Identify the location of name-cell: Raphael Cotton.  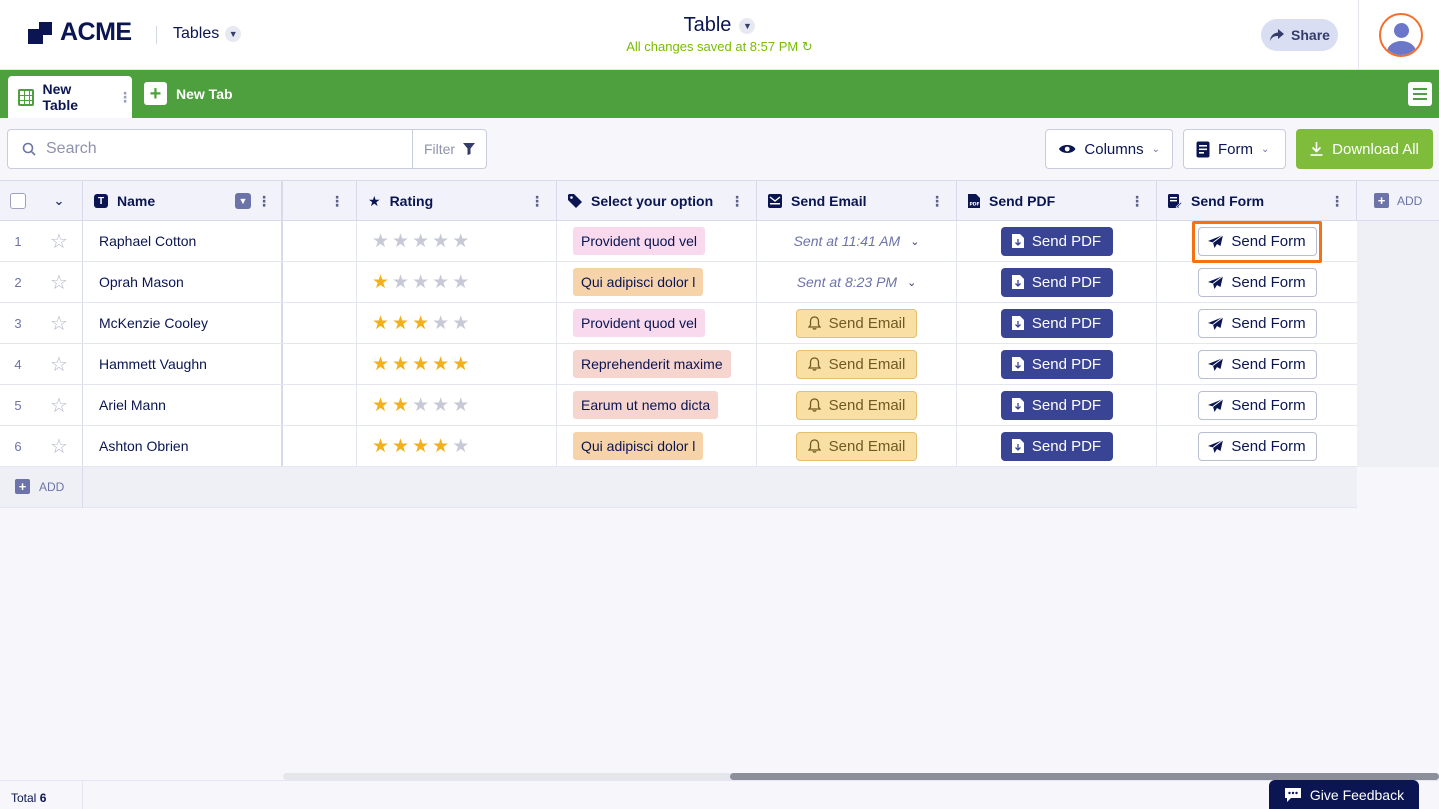
(183, 241).